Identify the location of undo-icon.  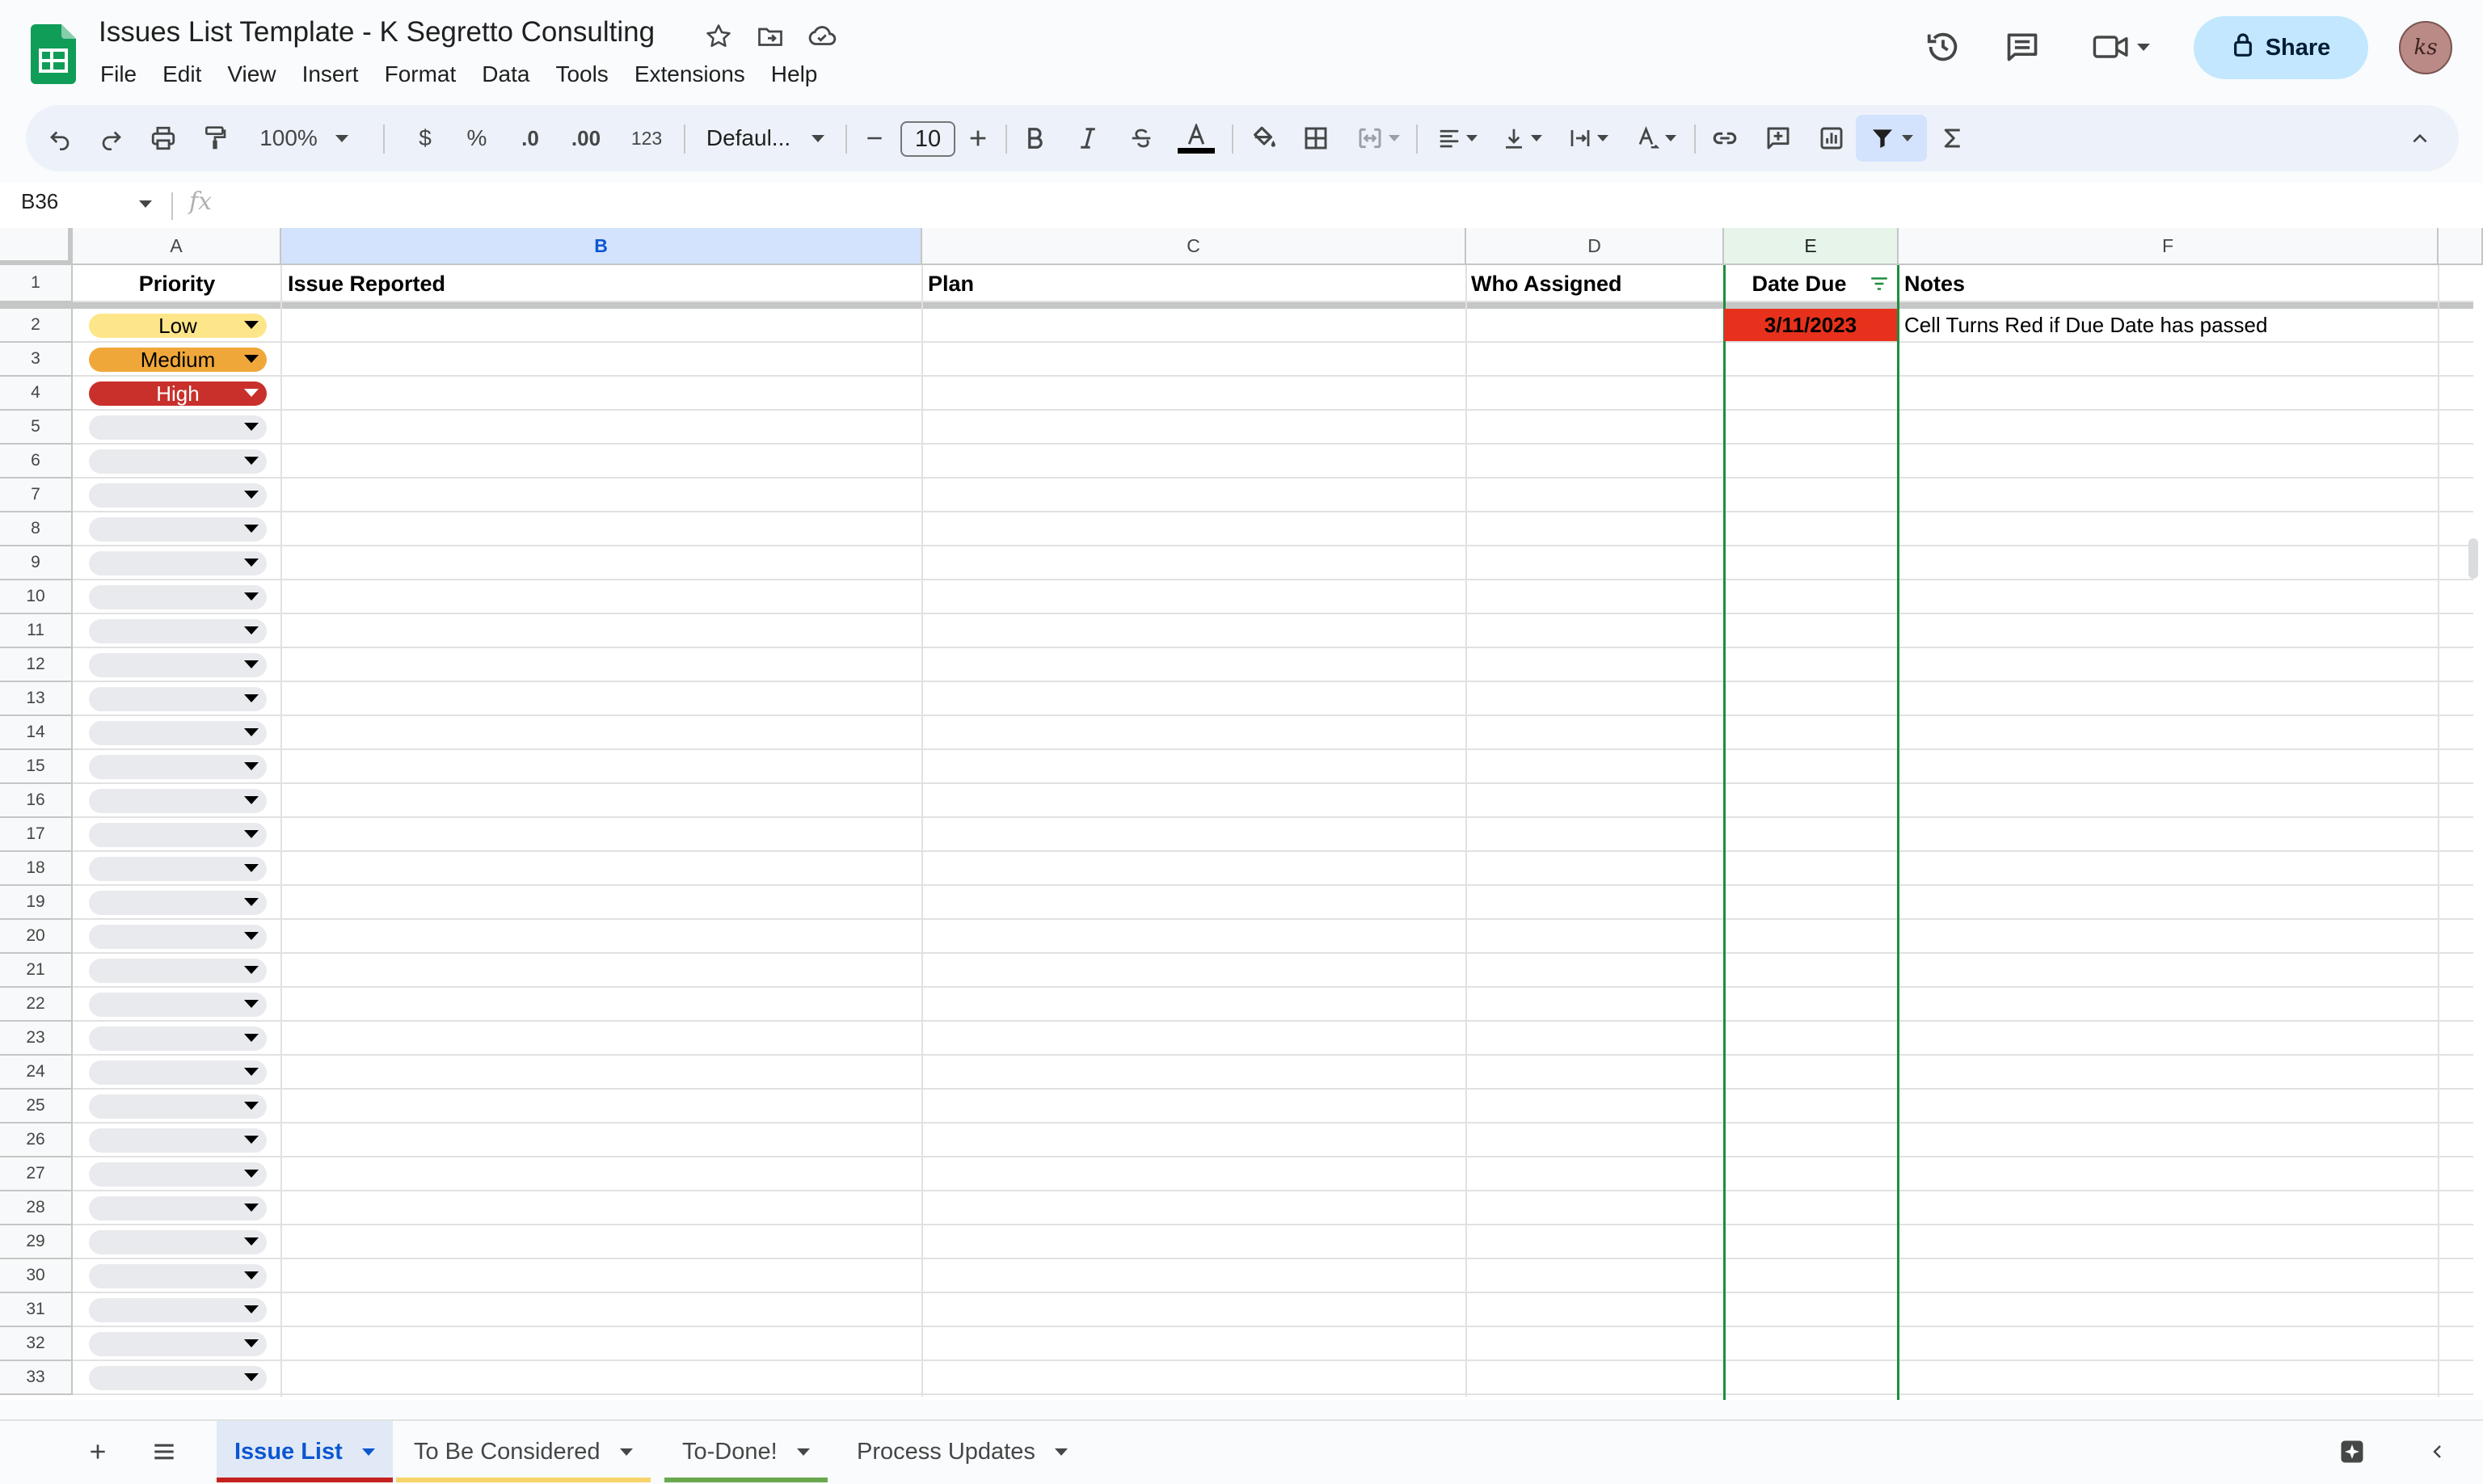
(60, 138).